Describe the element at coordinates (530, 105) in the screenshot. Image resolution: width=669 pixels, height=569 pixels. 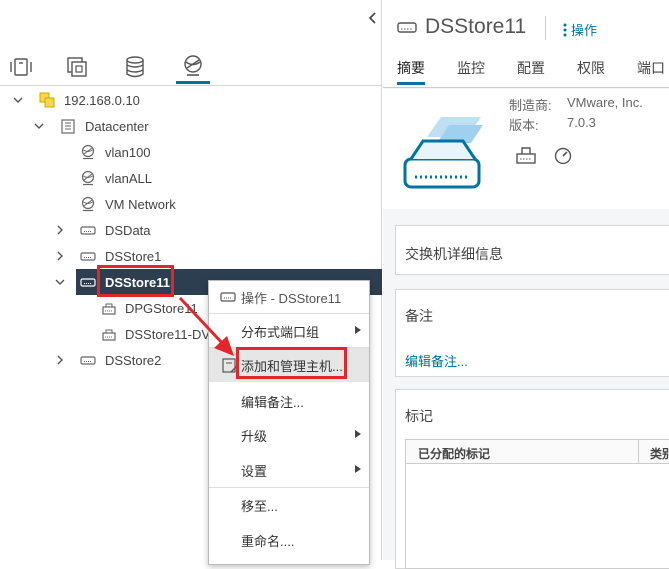
I see `manufacturer-label: 制造商:` at that location.